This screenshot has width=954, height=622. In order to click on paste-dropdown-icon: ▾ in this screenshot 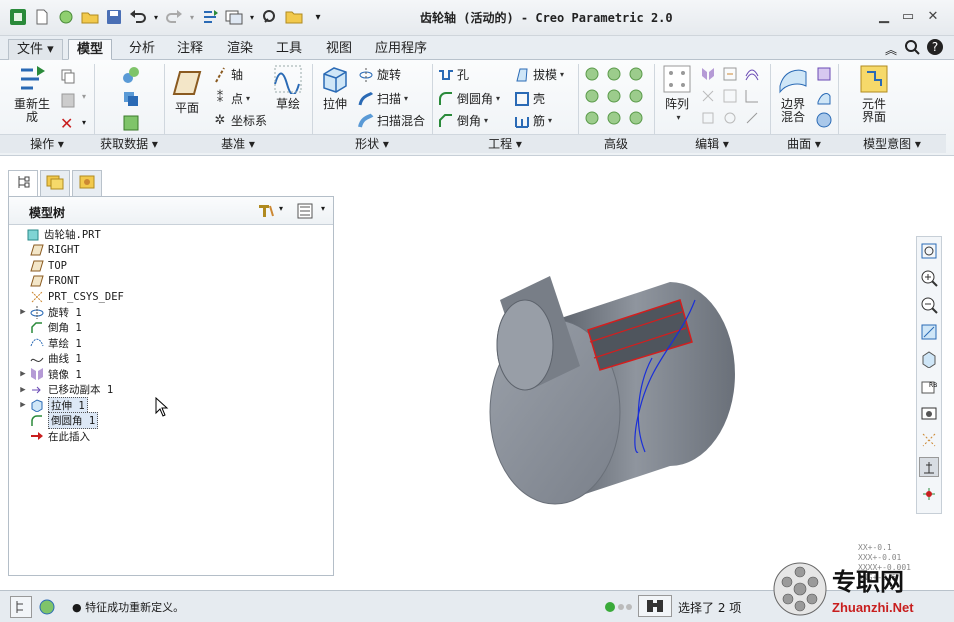, I will do `click(84, 96)`.